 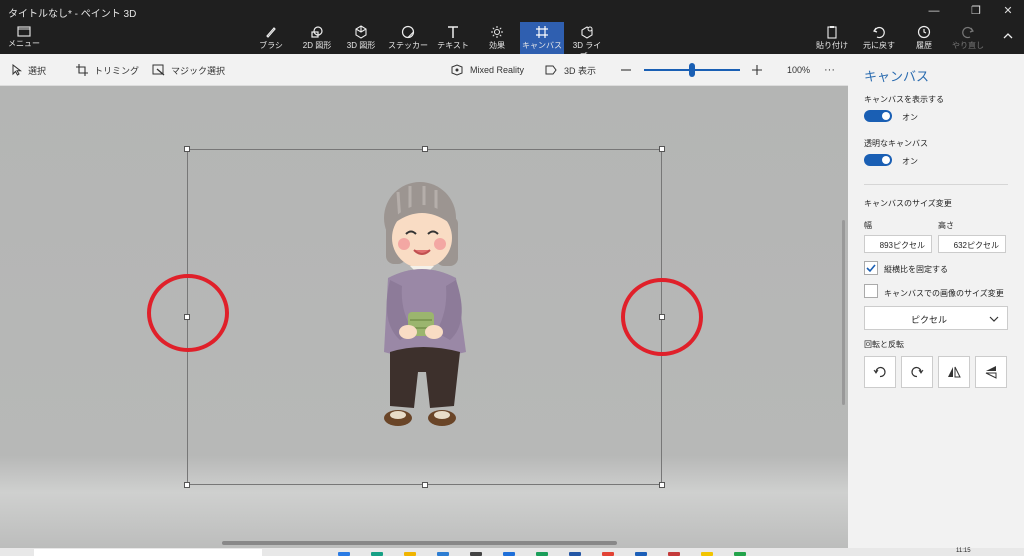 What do you see at coordinates (425, 485) in the screenshot?
I see `resize-handle-bottom` at bounding box center [425, 485].